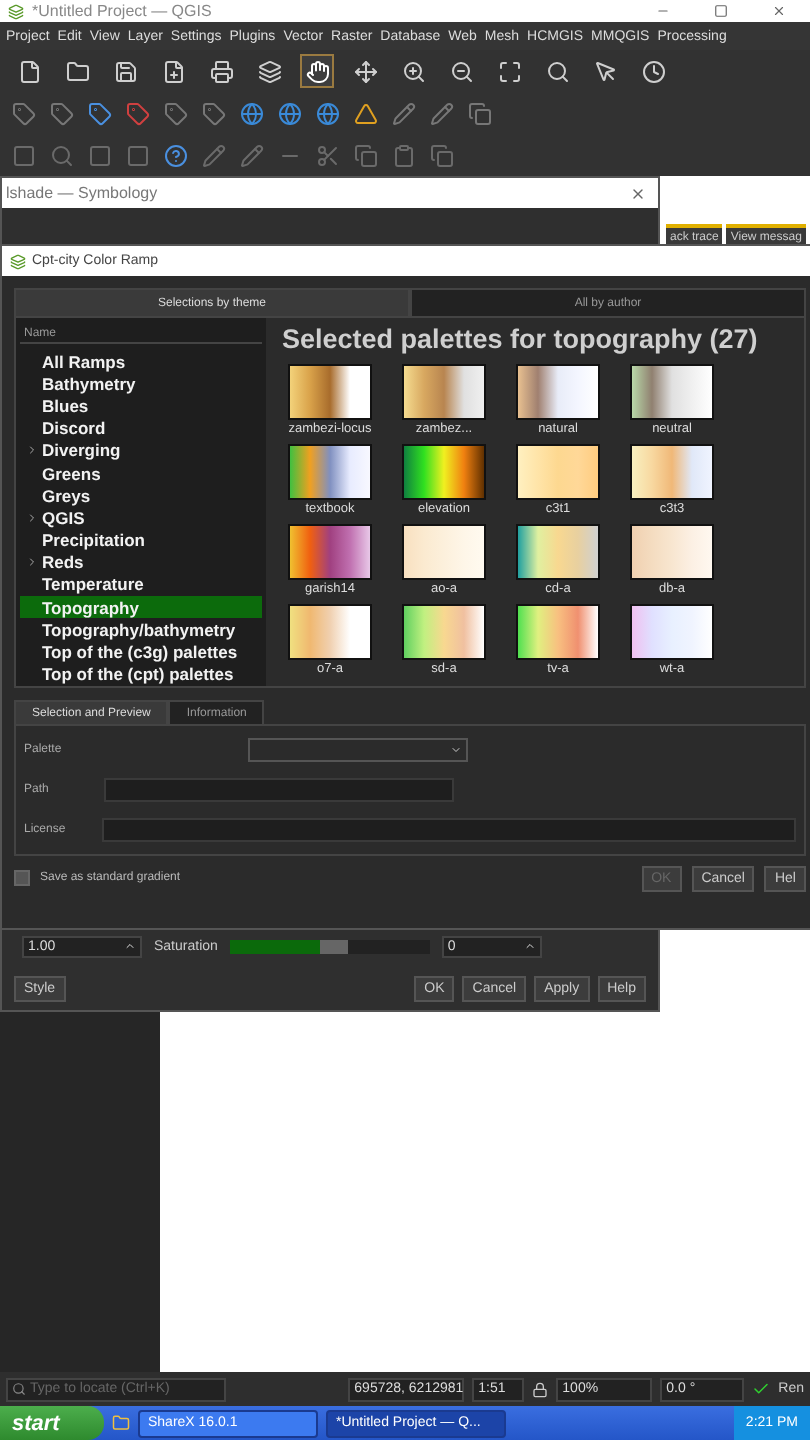 The width and height of the screenshot is (810, 1440). Describe the element at coordinates (404, 155) in the screenshot. I see `clipboard-icon` at that location.